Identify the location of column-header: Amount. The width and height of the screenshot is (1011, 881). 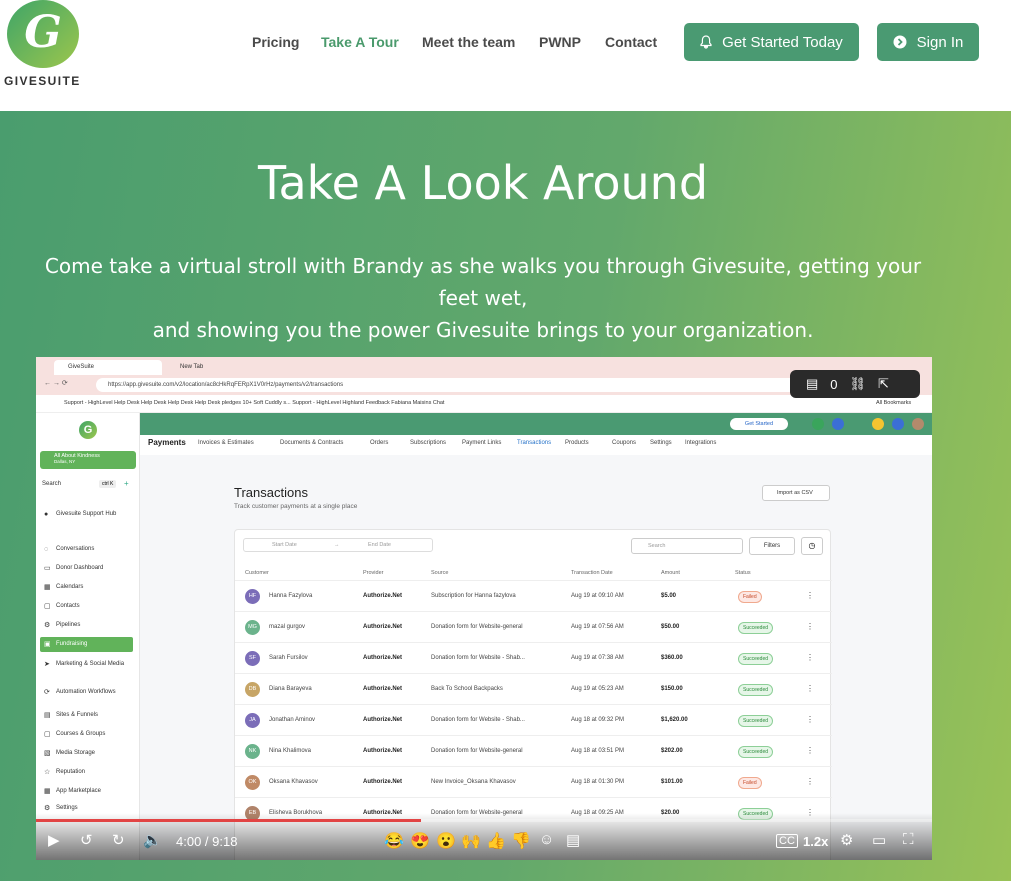
(670, 573).